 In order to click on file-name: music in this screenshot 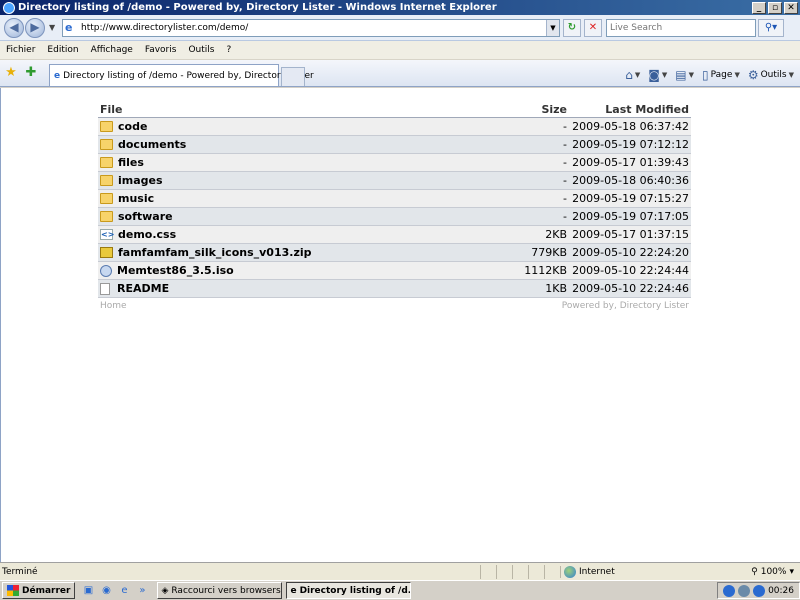, I will do `click(136, 198)`.